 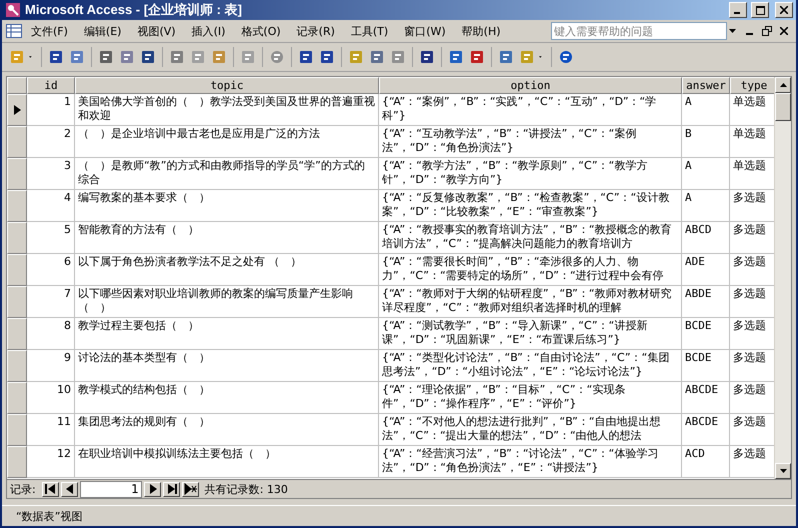 What do you see at coordinates (49, 31) in the screenshot?
I see `menu-item: 文件(F)` at bounding box center [49, 31].